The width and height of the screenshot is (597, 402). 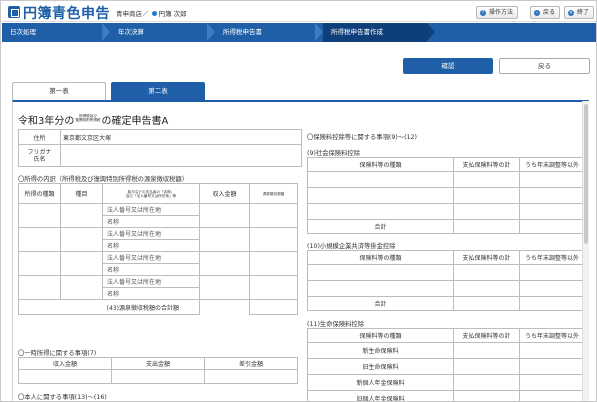 I want to click on title-small-2: 復興特別所得税, so click(x=88, y=120).